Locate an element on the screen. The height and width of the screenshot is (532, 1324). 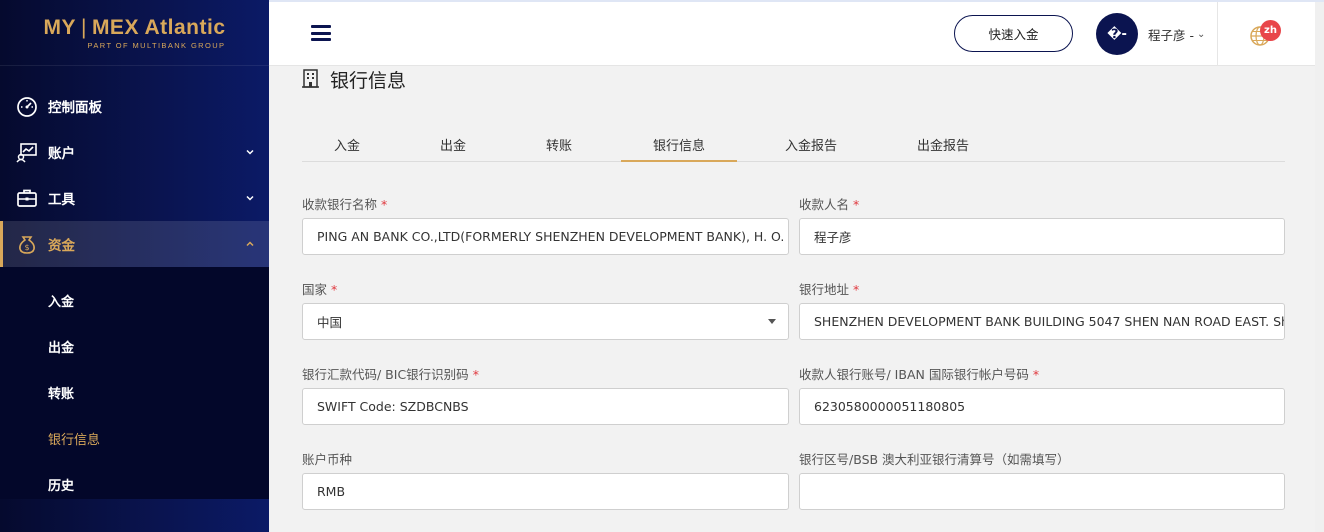
caret-down-icon is located at coordinates (772, 321).